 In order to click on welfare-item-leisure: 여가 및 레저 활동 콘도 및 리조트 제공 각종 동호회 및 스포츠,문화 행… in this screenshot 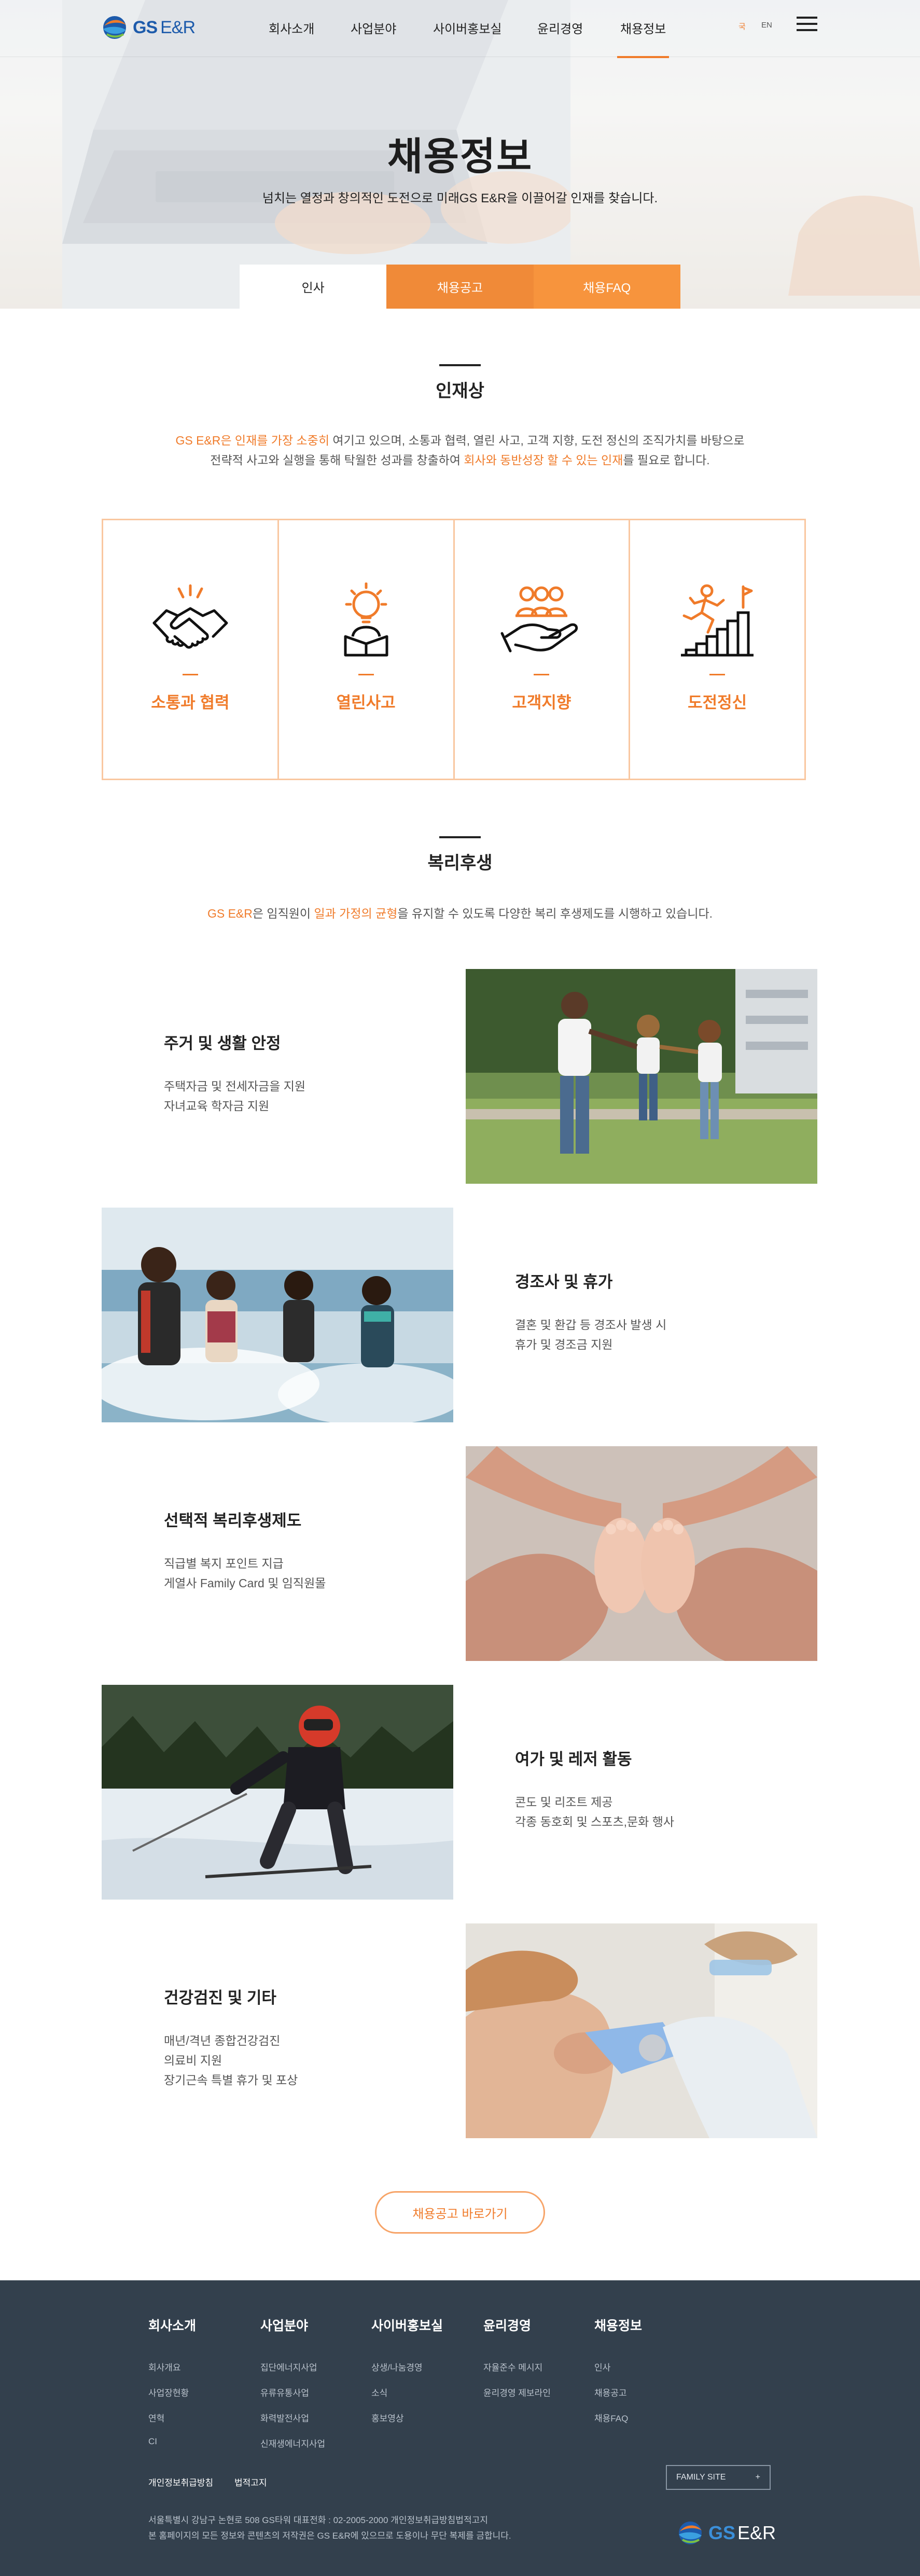, I will do `click(594, 1789)`.